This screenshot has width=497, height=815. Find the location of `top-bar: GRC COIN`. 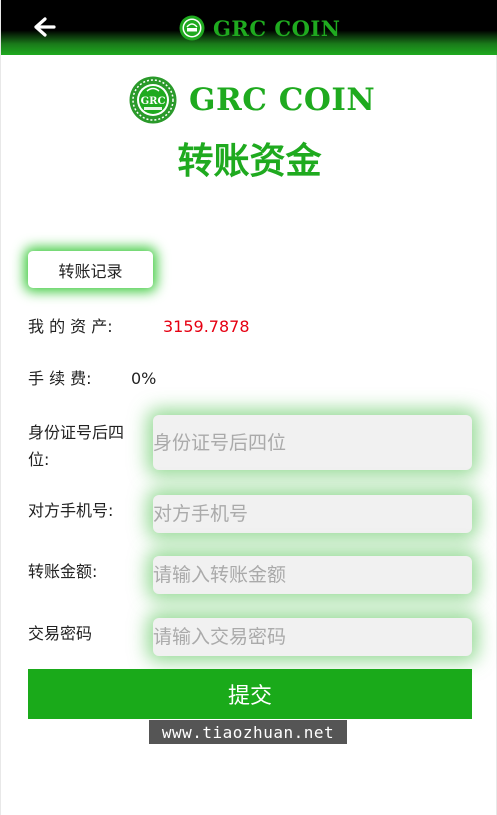

top-bar: GRC COIN is located at coordinates (249, 27).